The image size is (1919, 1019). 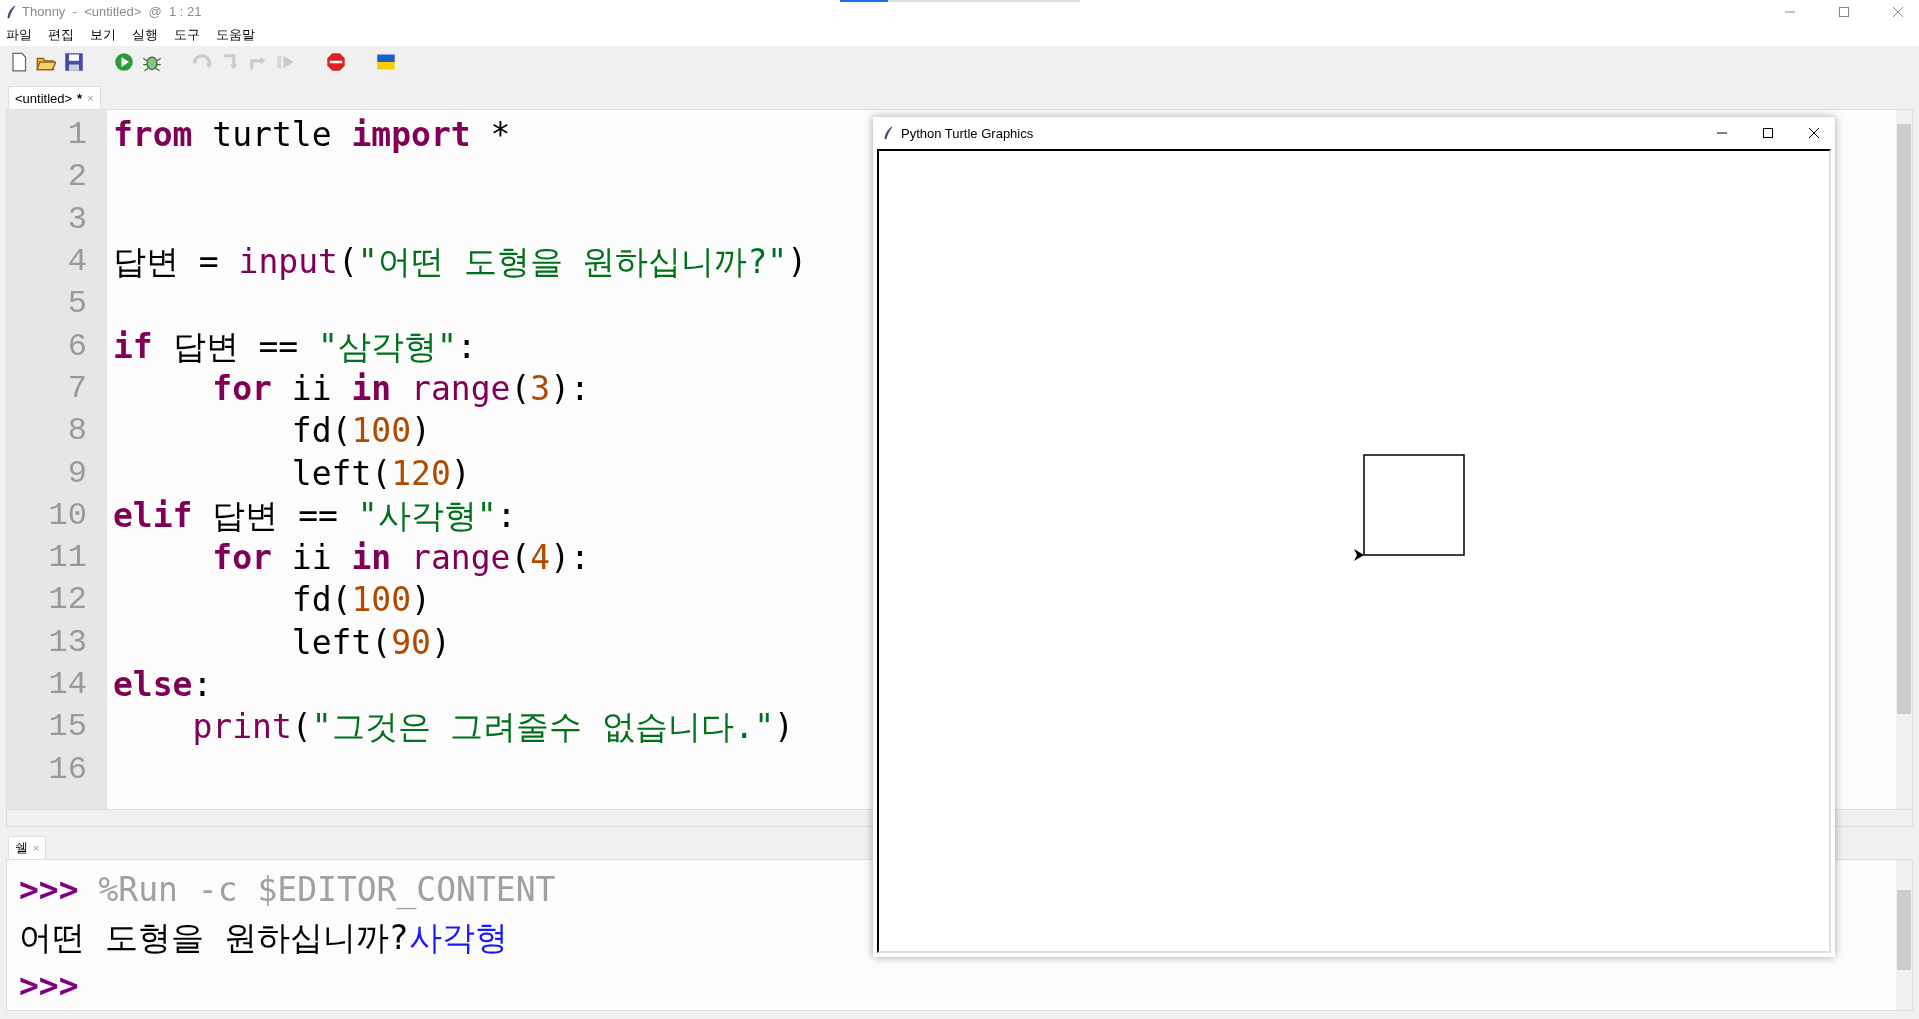 What do you see at coordinates (370, 642) in the screenshot?
I see `code-line: left(90)` at bounding box center [370, 642].